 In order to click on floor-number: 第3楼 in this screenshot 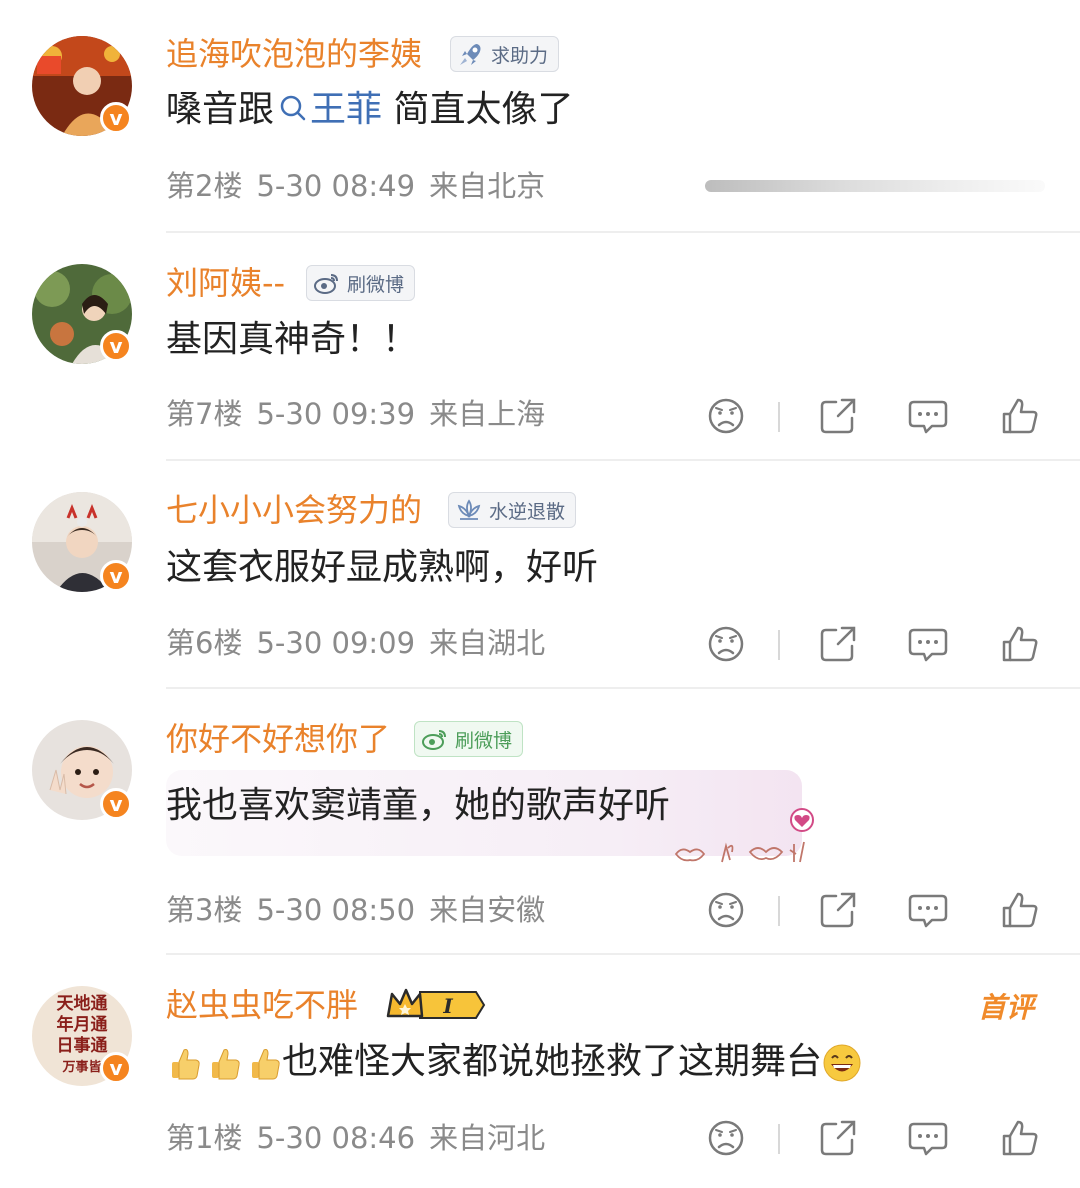, I will do `click(204, 910)`.